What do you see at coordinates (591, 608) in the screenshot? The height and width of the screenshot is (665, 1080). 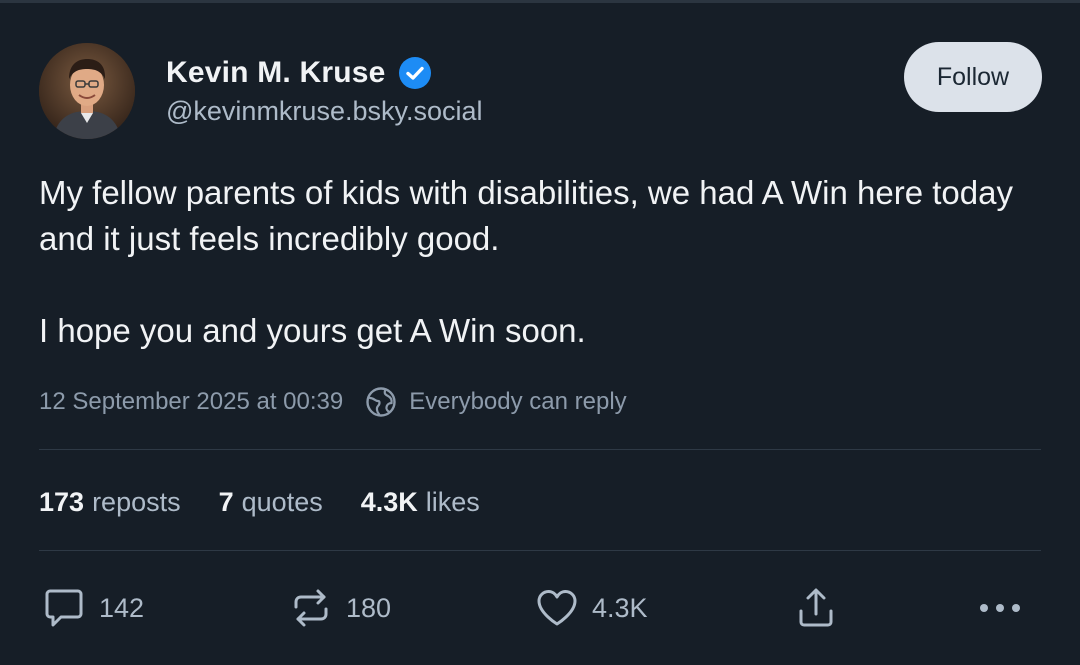 I see `like-button: 4.3K` at bounding box center [591, 608].